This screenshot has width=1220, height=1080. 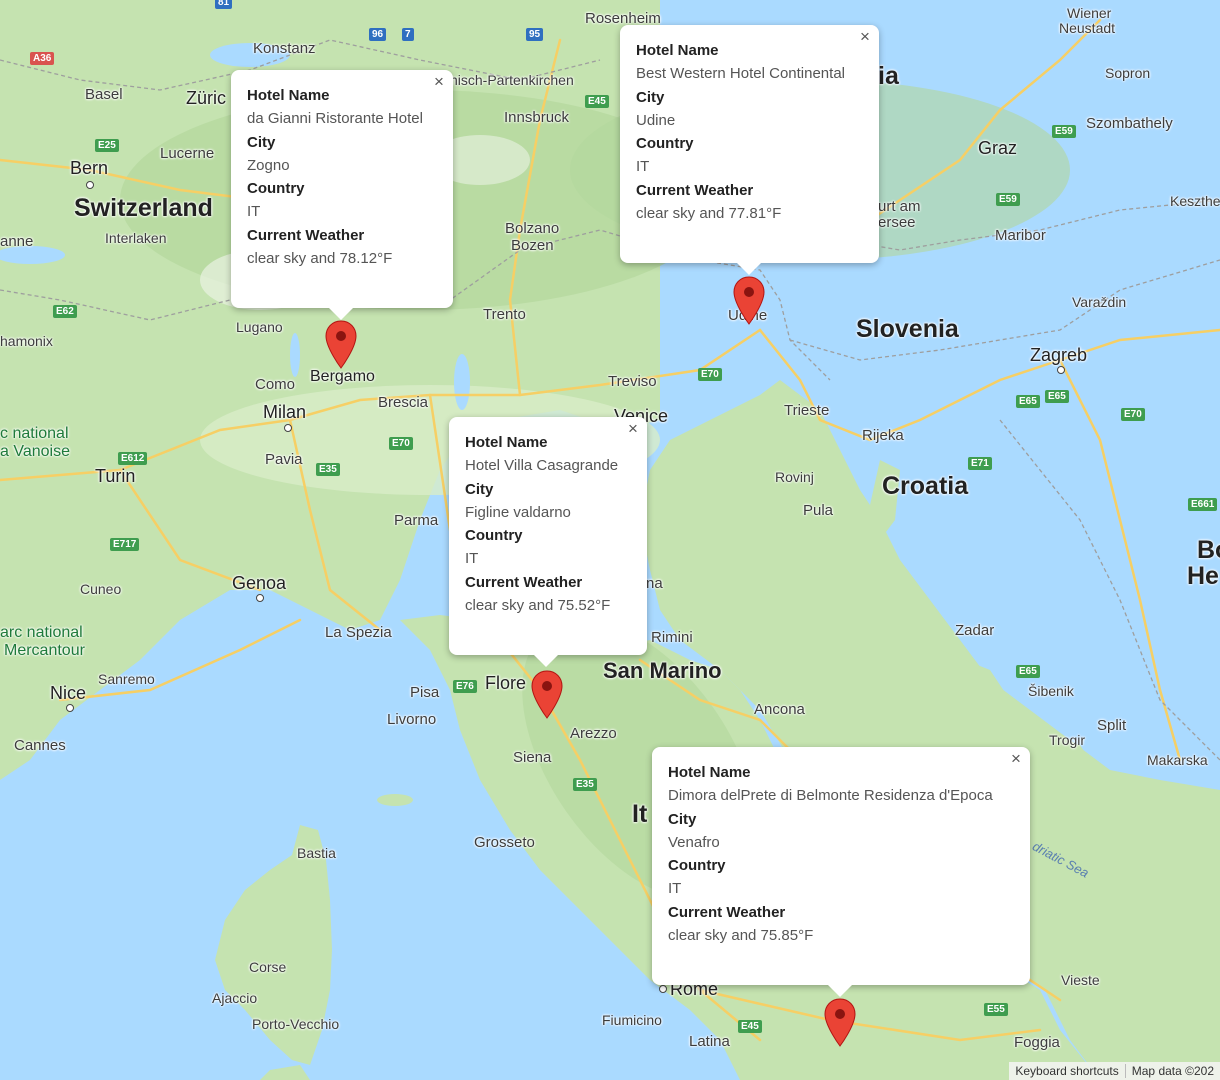 I want to click on city-value: Zogno, so click(x=268, y=165).